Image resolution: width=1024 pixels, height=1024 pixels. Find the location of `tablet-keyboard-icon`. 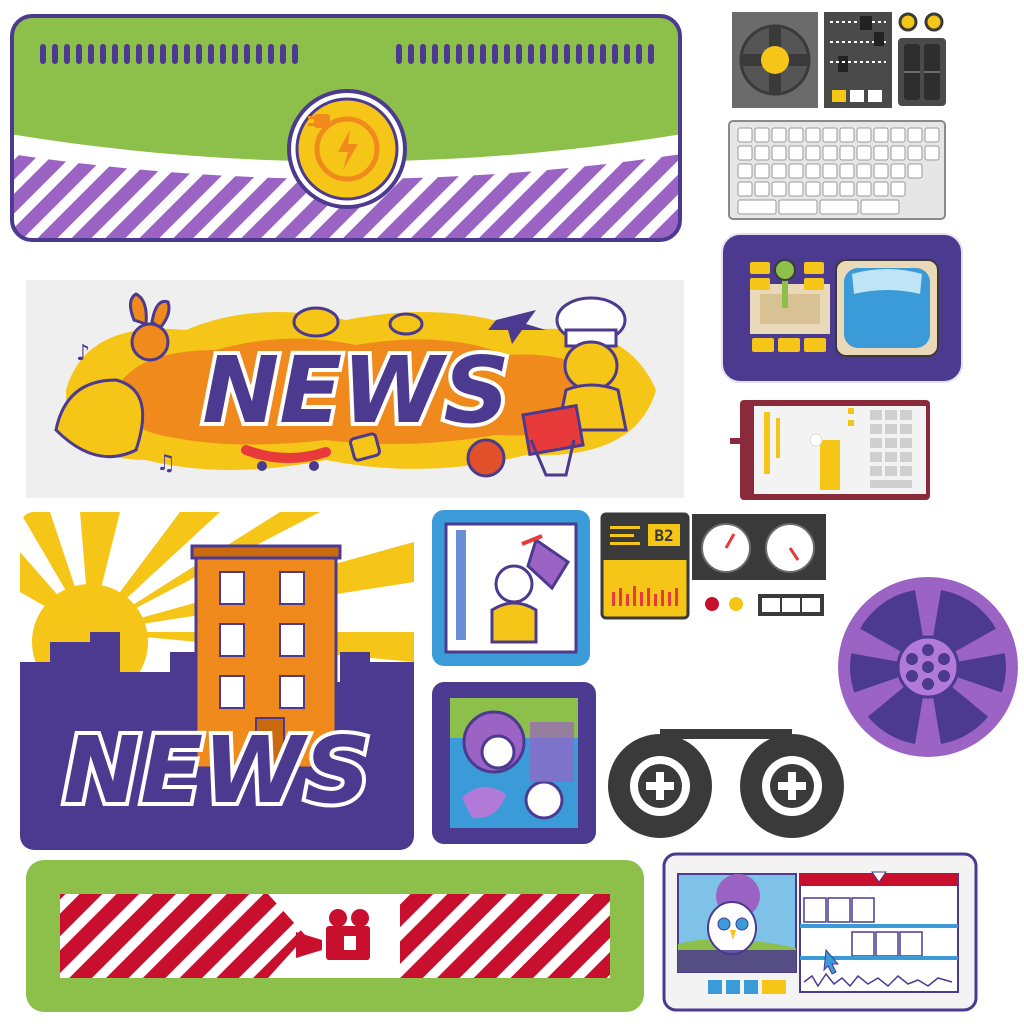

tablet-keyboard-icon is located at coordinates (831, 450).